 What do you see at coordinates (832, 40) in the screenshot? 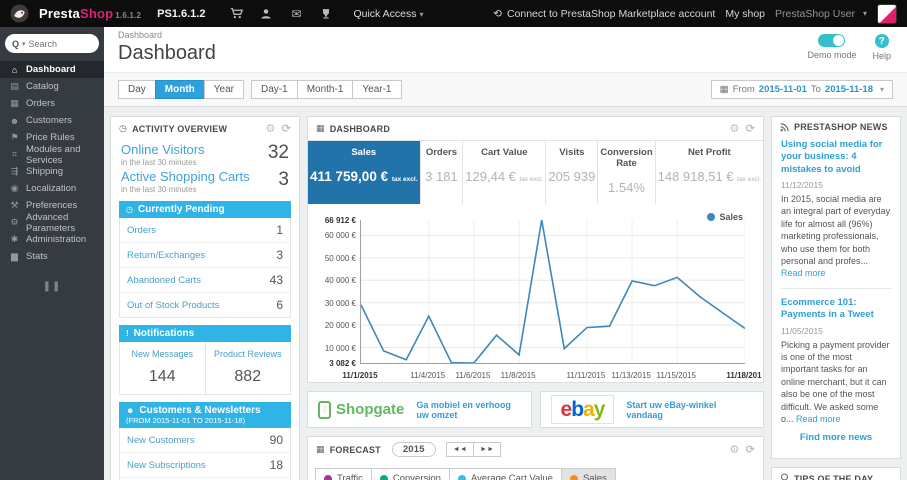
I see `demo-mode-toggle` at bounding box center [832, 40].